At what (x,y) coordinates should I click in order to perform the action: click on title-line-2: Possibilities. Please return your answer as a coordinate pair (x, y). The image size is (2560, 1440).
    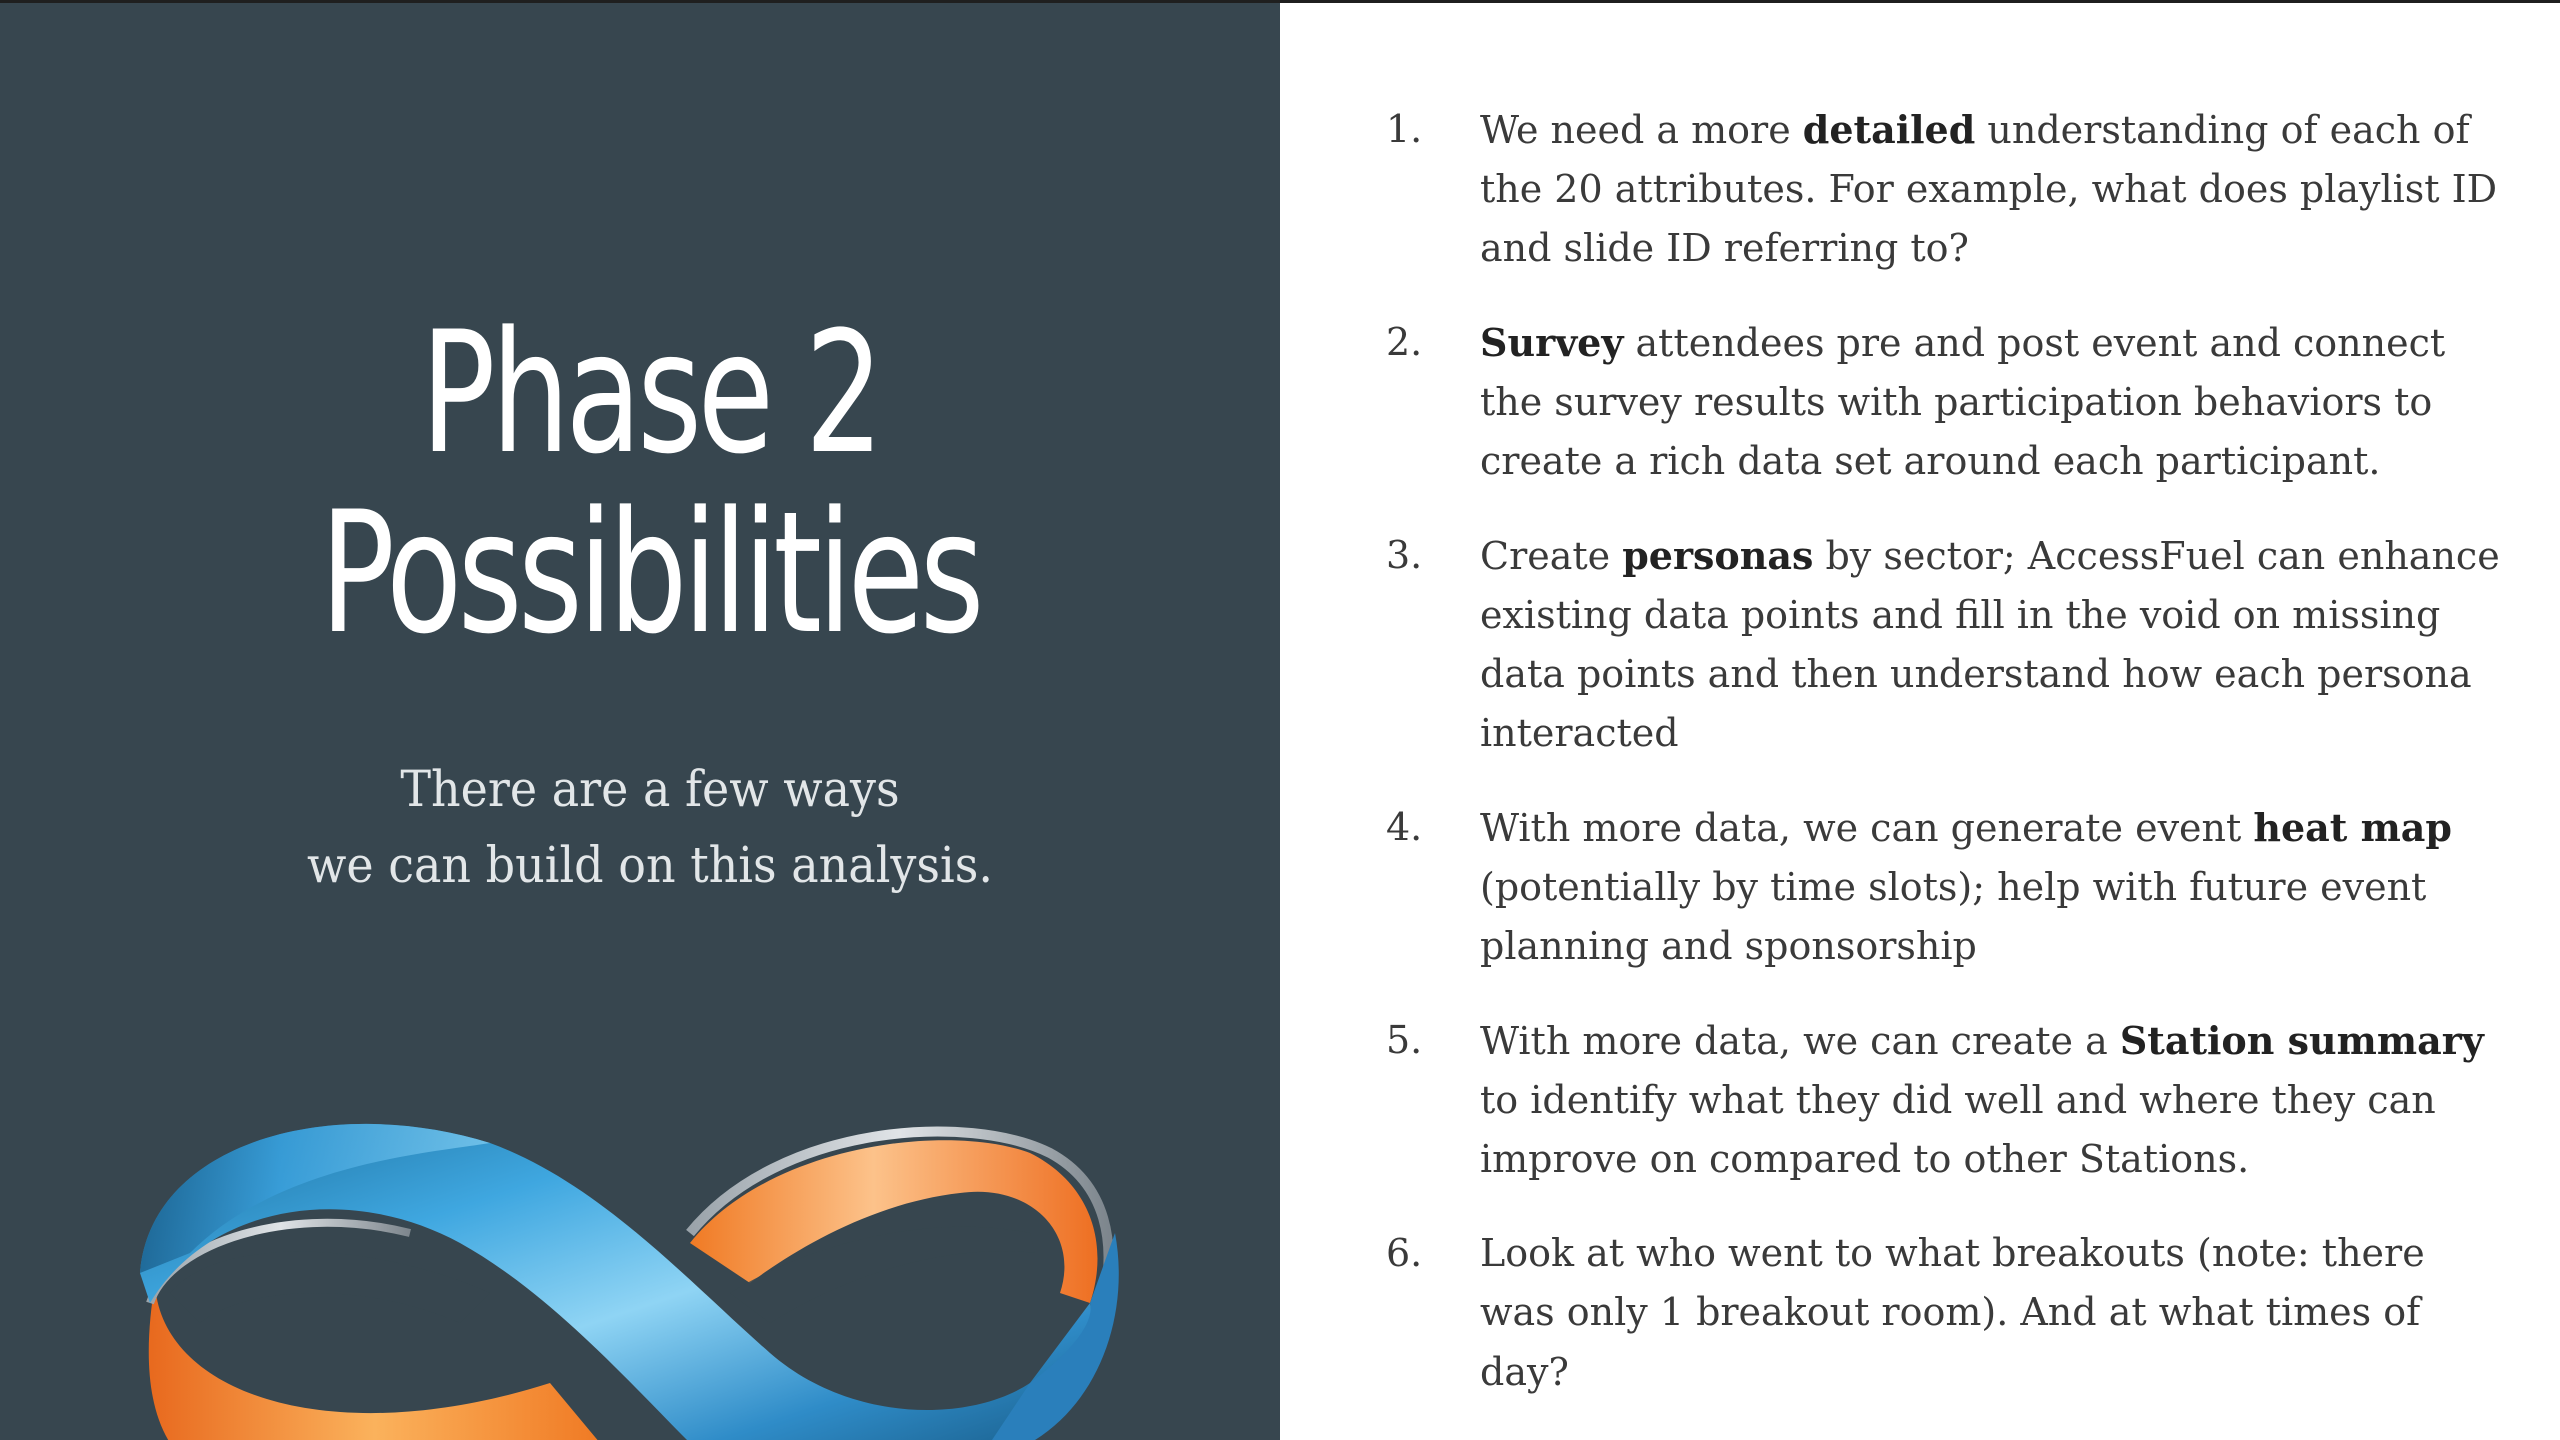
    Looking at the image, I should click on (651, 573).